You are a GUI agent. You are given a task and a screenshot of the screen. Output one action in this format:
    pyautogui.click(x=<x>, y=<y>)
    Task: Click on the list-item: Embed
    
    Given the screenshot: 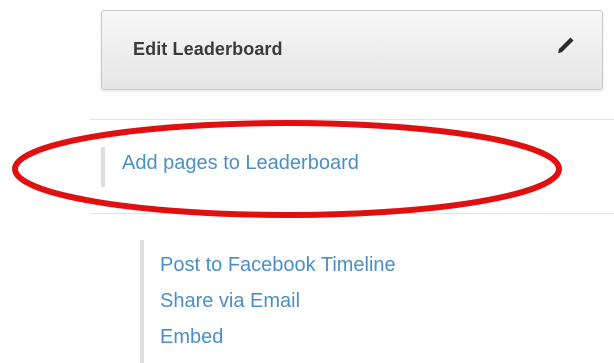 What is the action you would take?
    pyautogui.click(x=278, y=337)
    